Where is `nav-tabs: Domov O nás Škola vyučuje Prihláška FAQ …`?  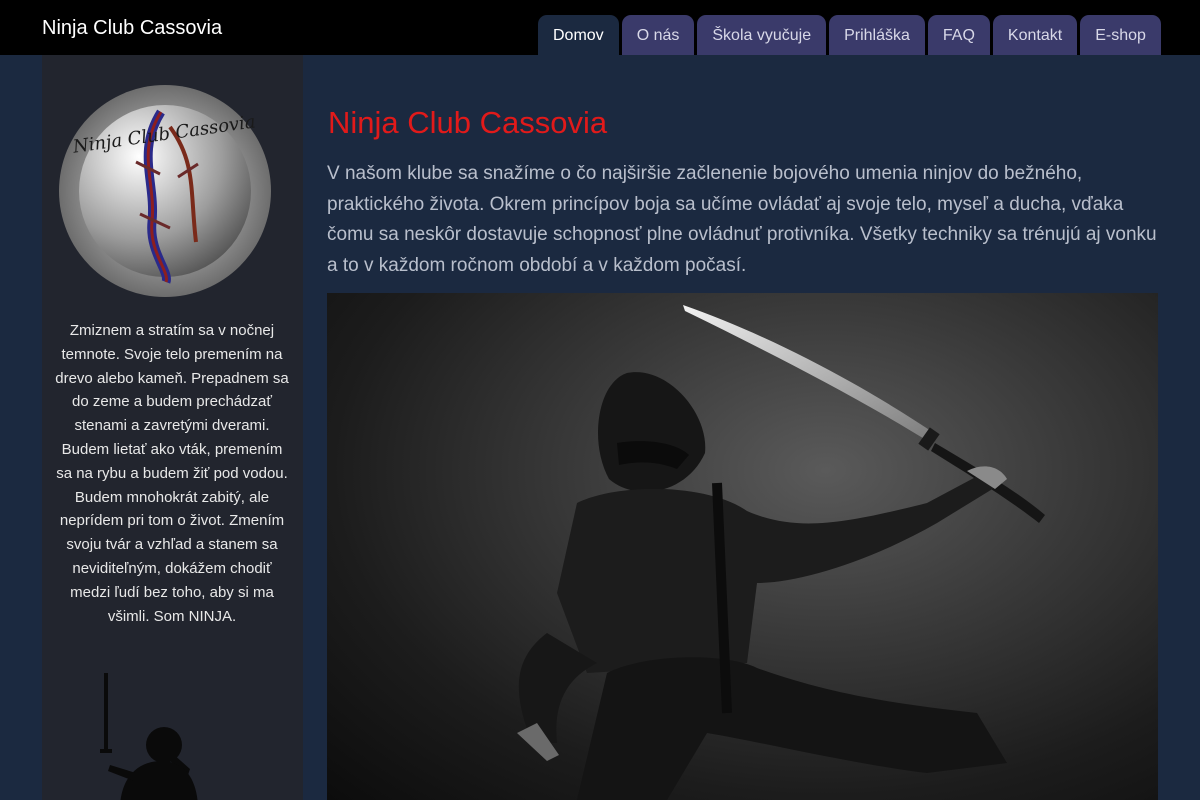
nav-tabs: Domov O nás Škola vyučuje Prihláška FAQ … is located at coordinates (851, 35).